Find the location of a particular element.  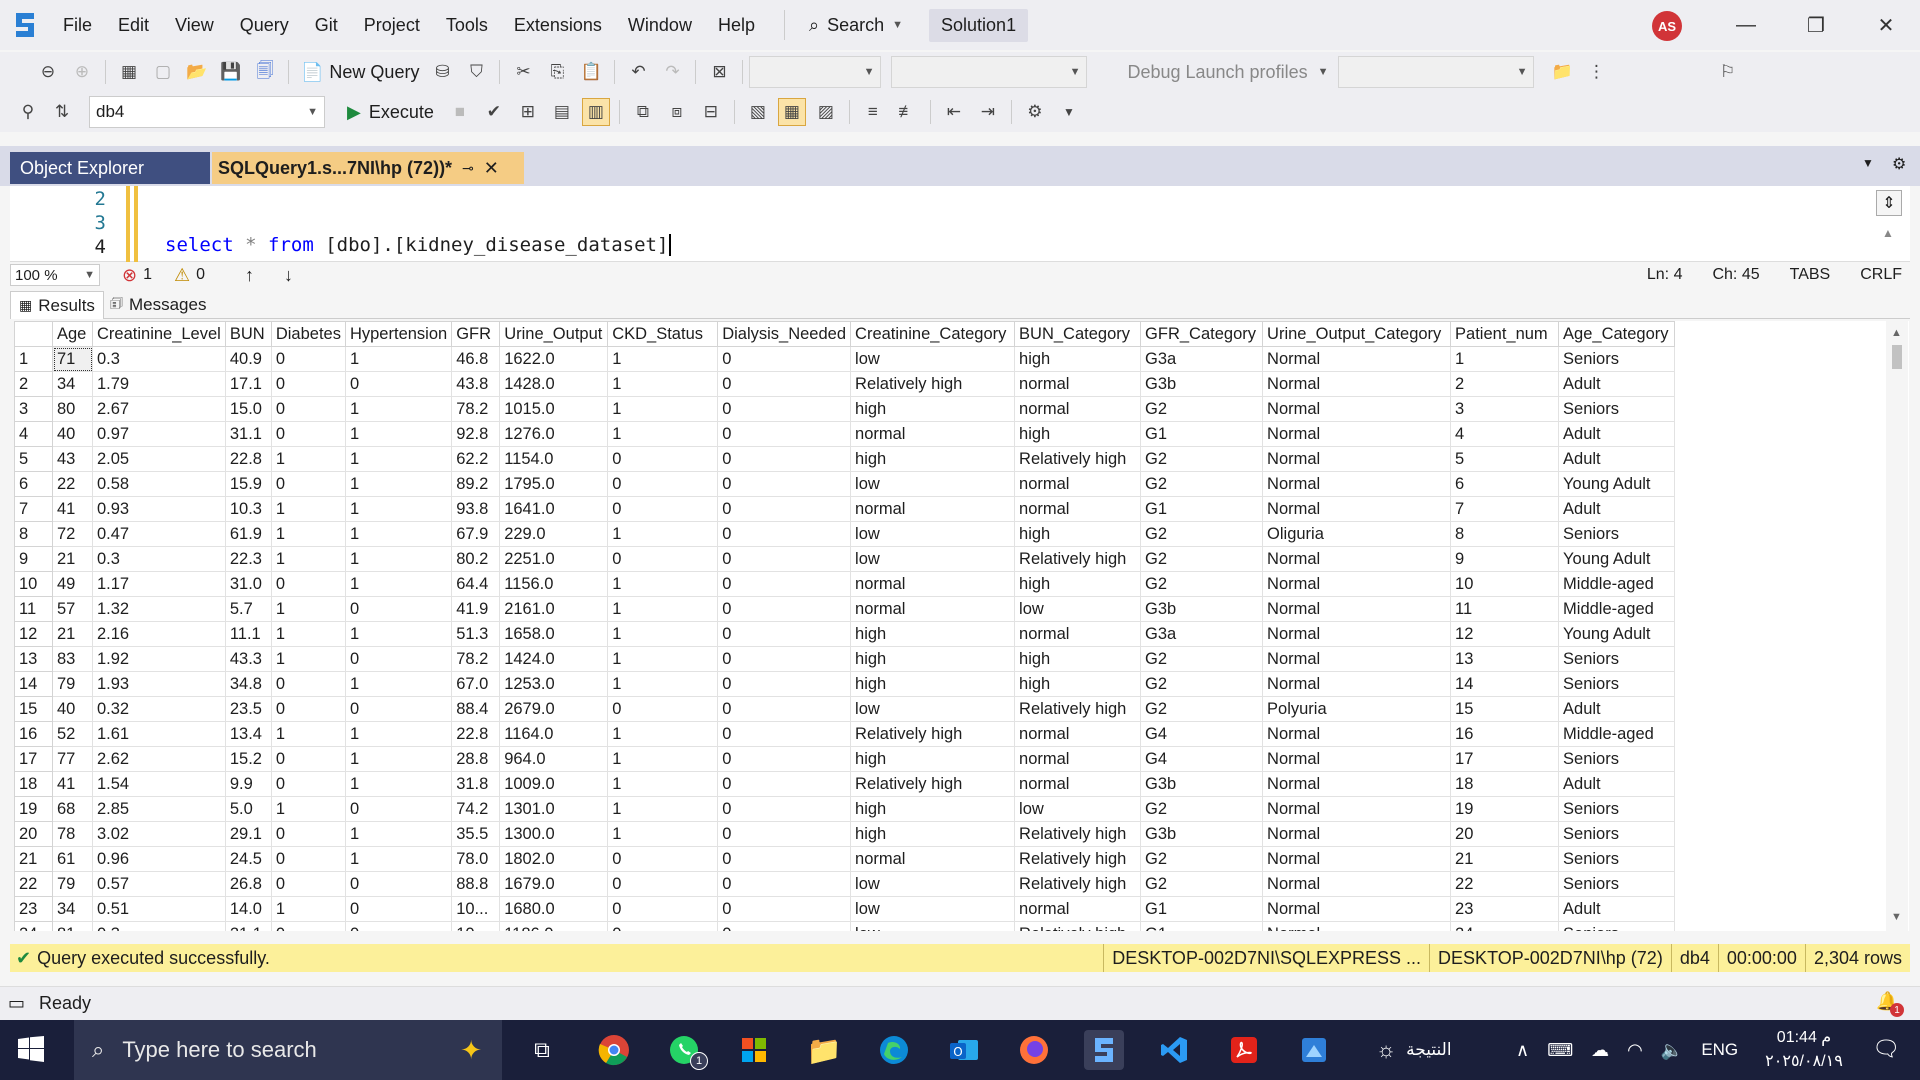

grid-cell: 31.8 is located at coordinates (476, 784).